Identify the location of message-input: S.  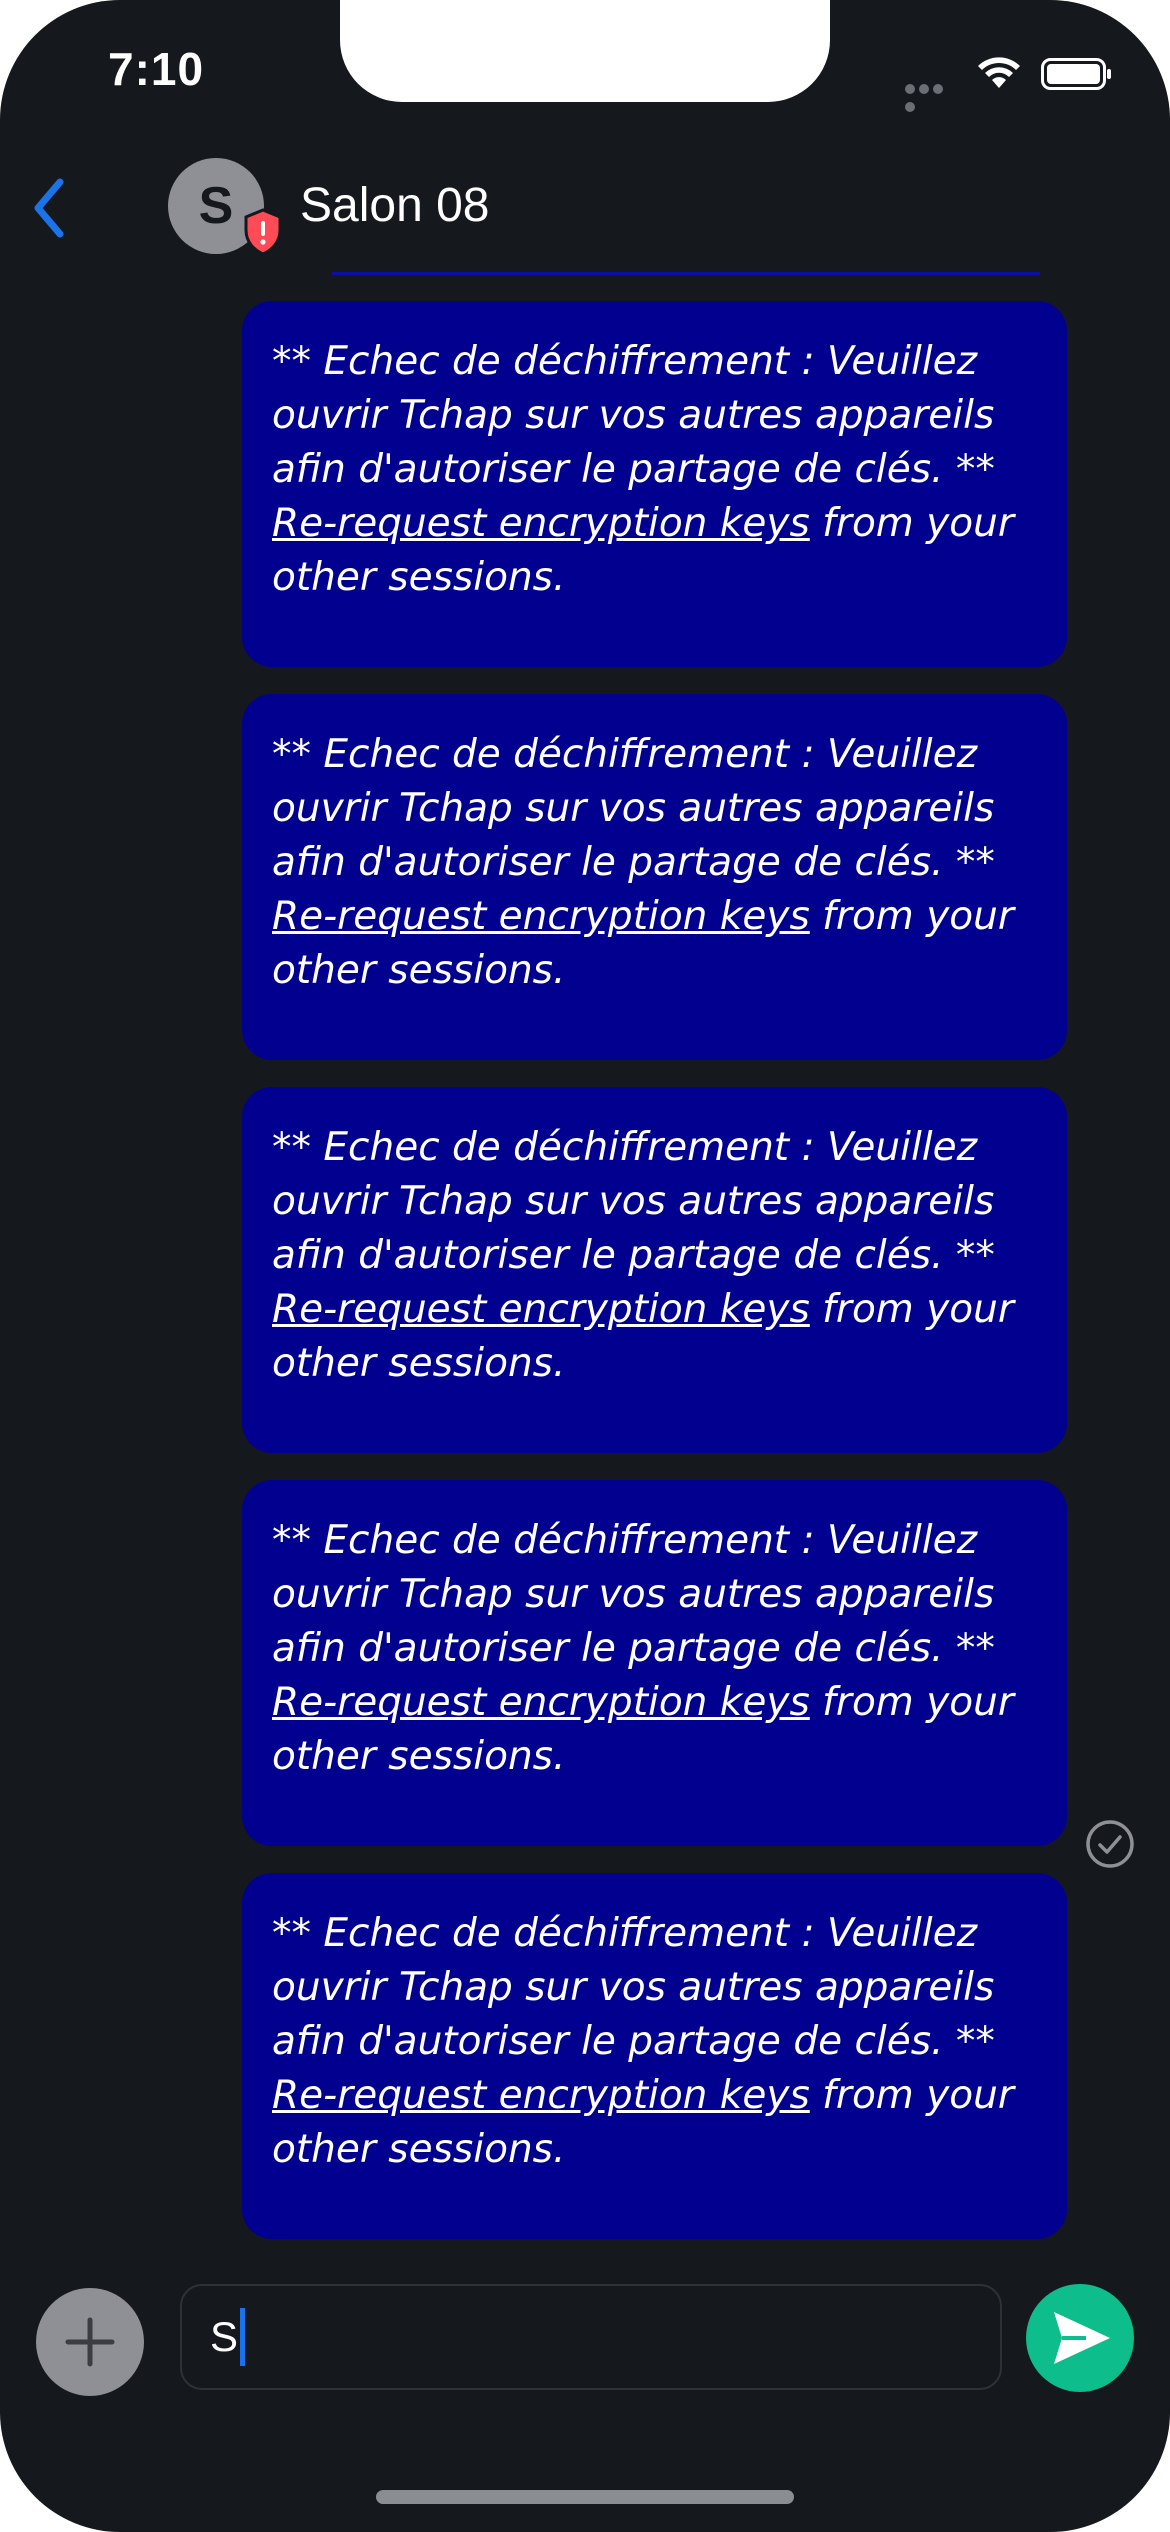
(591, 2337).